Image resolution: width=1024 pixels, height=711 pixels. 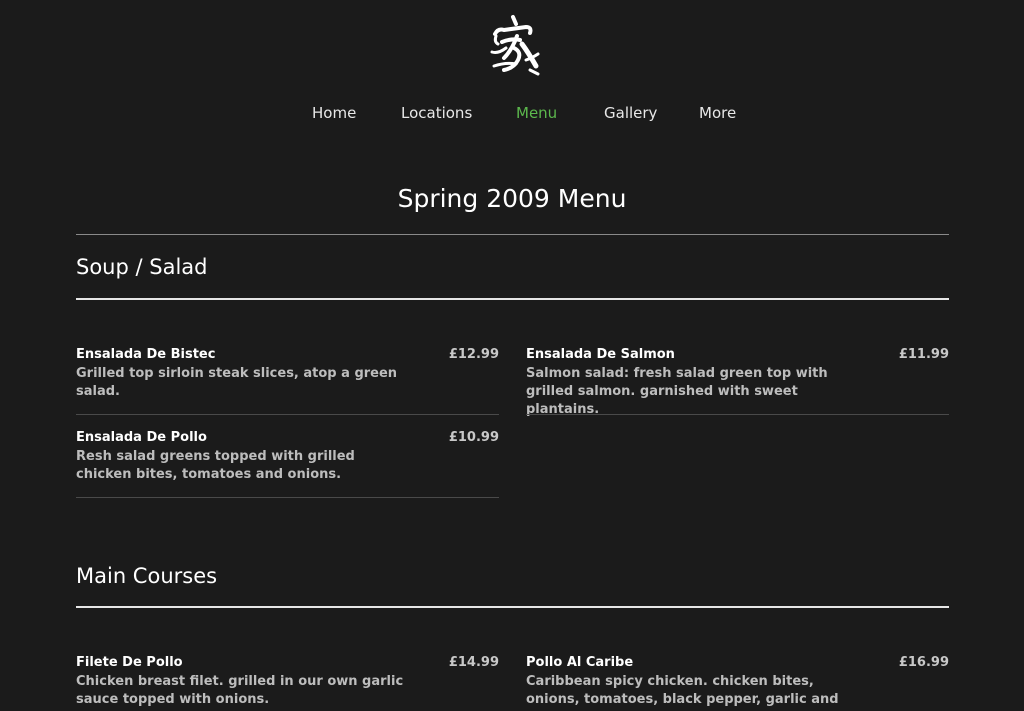 What do you see at coordinates (513, 45) in the screenshot?
I see `calligraphy-logo-icon` at bounding box center [513, 45].